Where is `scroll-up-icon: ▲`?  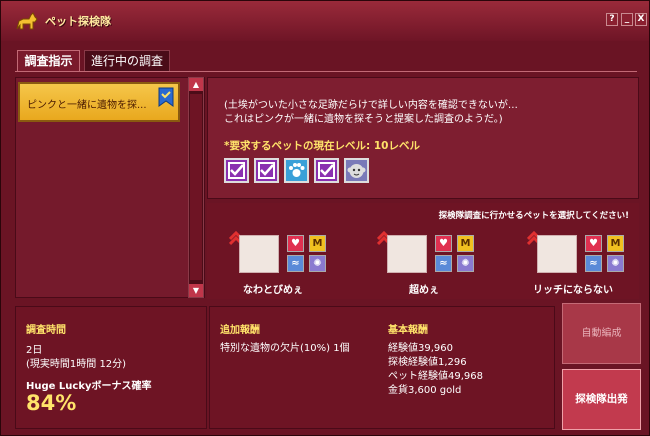 scroll-up-icon: ▲ is located at coordinates (196, 84).